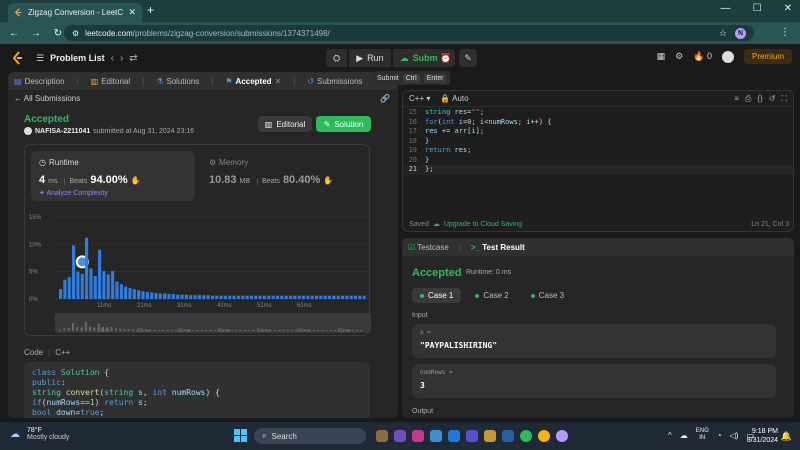 The height and width of the screenshot is (450, 800). Describe the element at coordinates (70, 58) in the screenshot. I see `problem-list-link: ☰ Problem List` at that location.